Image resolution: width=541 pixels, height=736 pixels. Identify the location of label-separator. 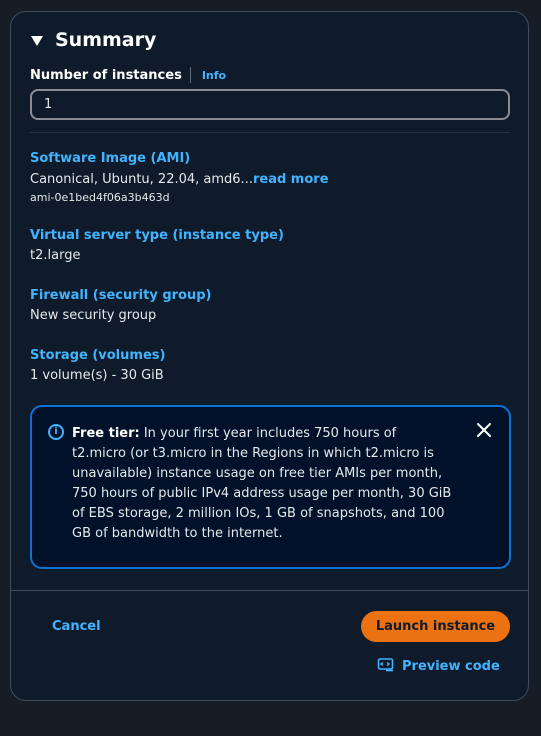
(190, 75).